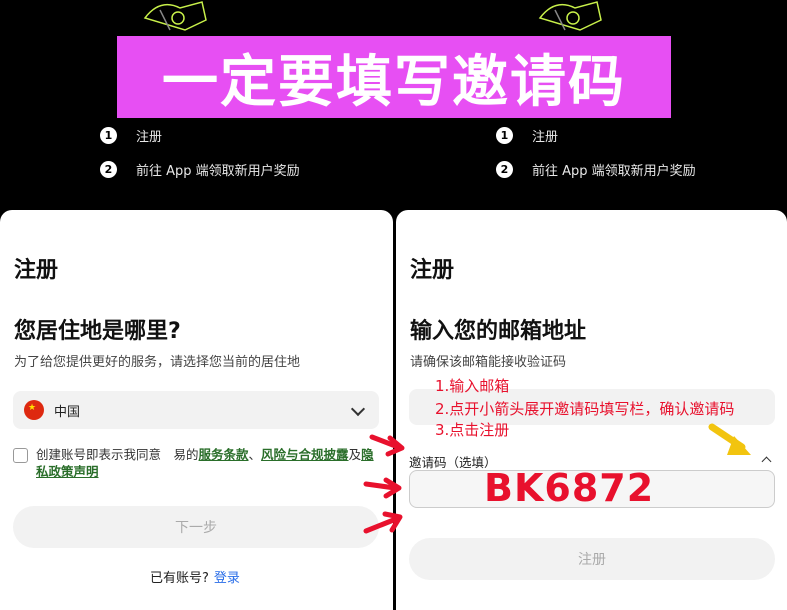  What do you see at coordinates (34, 410) in the screenshot?
I see `china-flag-icon` at bounding box center [34, 410].